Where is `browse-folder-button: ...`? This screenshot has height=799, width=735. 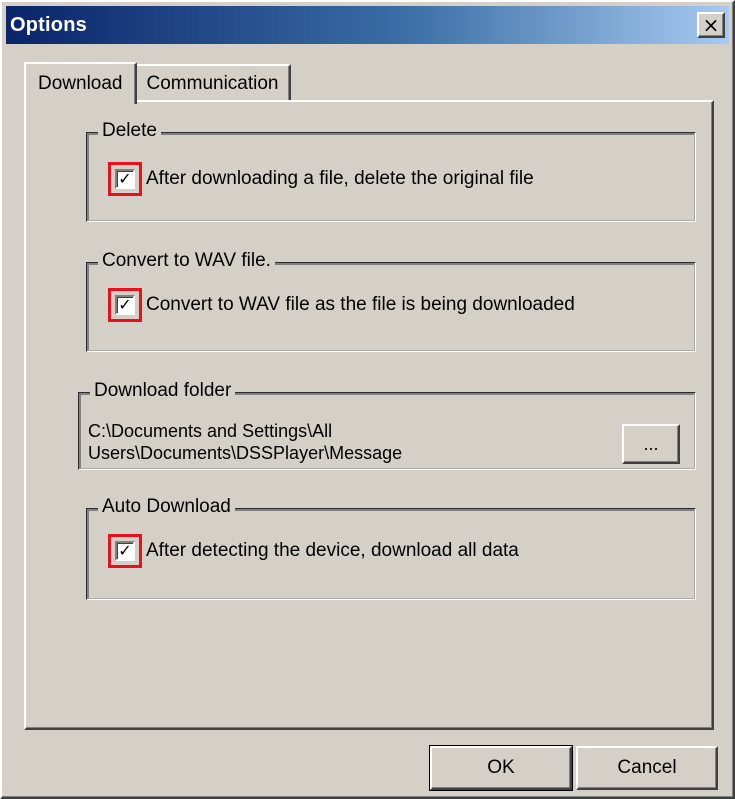
browse-folder-button: ... is located at coordinates (651, 444).